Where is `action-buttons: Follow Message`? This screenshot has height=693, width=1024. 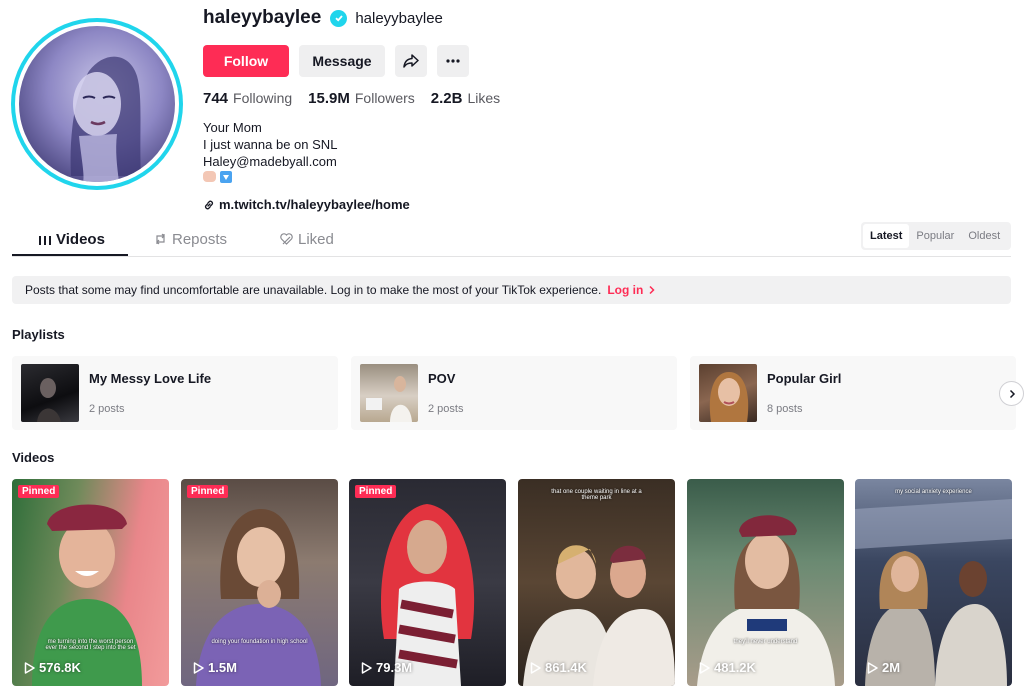 action-buttons: Follow Message is located at coordinates (359, 61).